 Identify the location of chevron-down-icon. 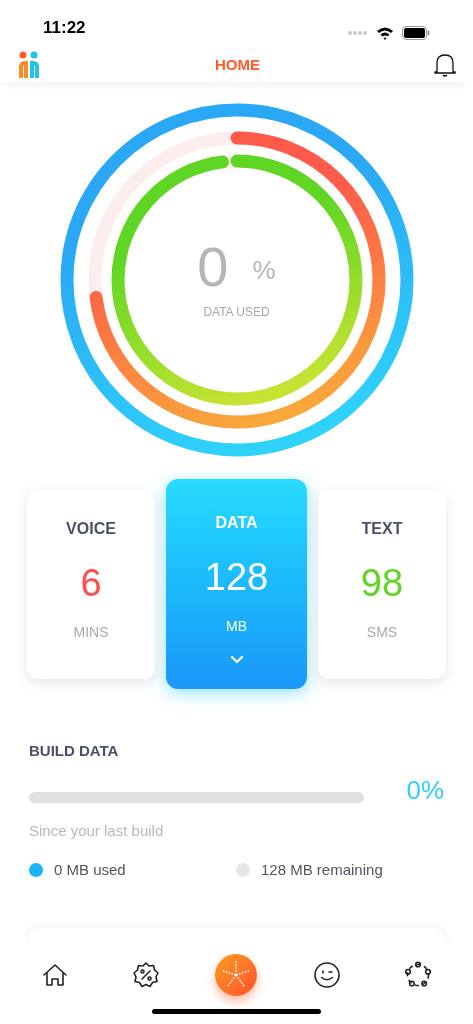
(236, 659).